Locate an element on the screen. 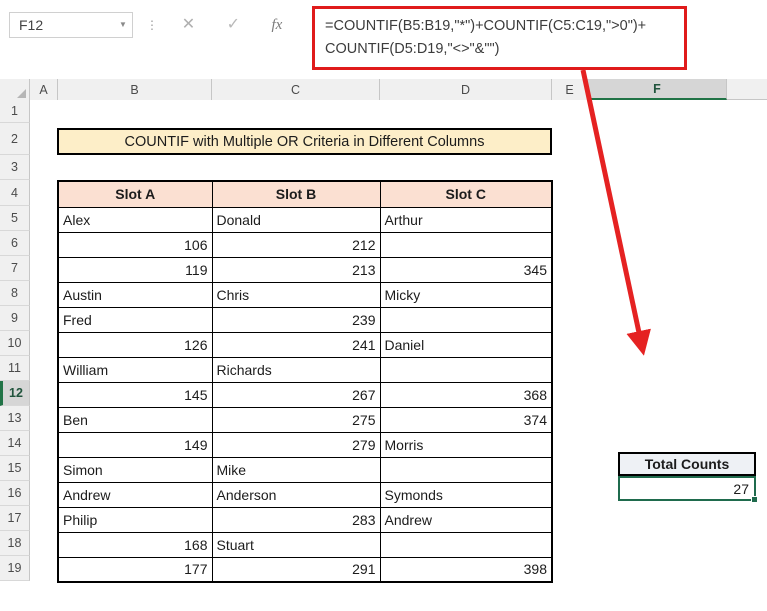 This screenshot has height=611, width=767. column-header-b: B is located at coordinates (135, 89).